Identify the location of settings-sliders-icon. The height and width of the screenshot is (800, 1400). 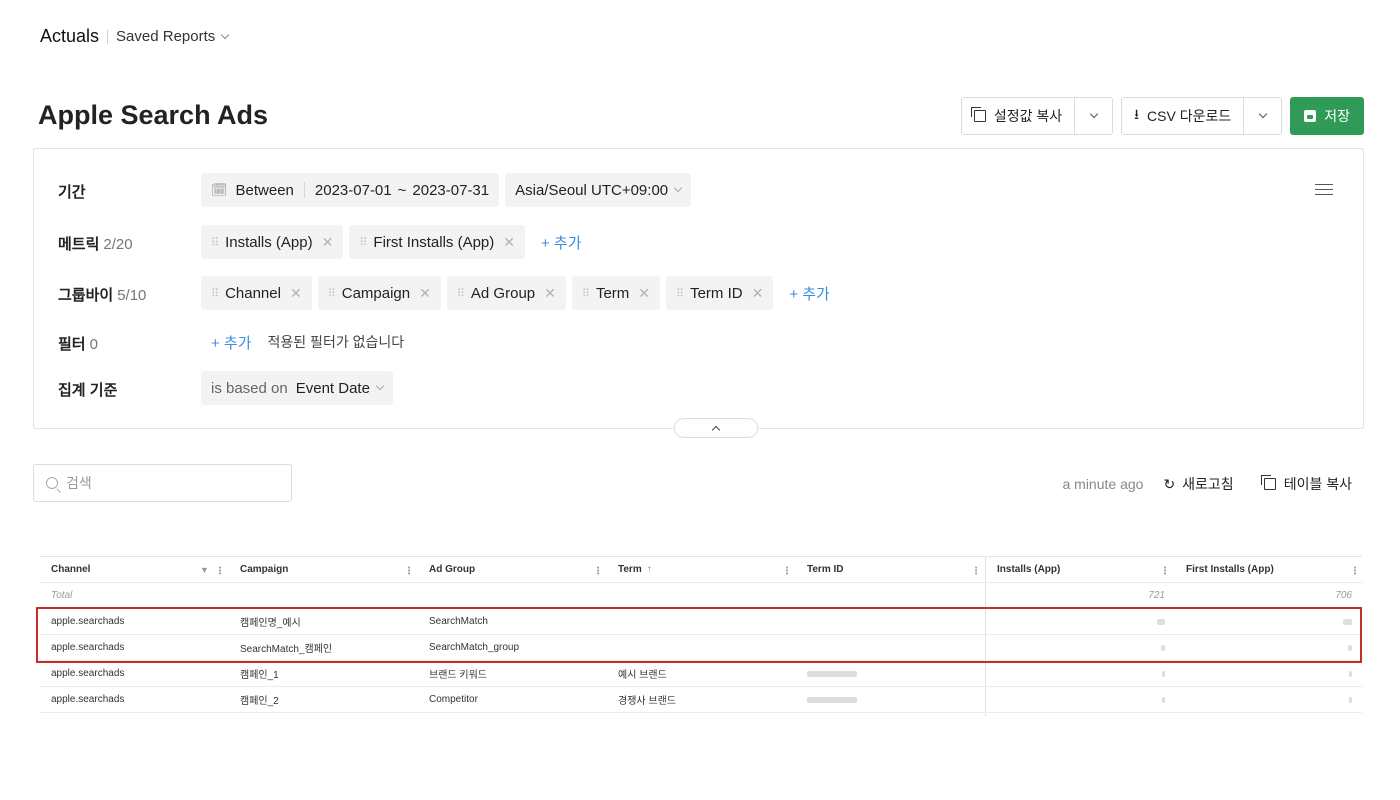
(1324, 189).